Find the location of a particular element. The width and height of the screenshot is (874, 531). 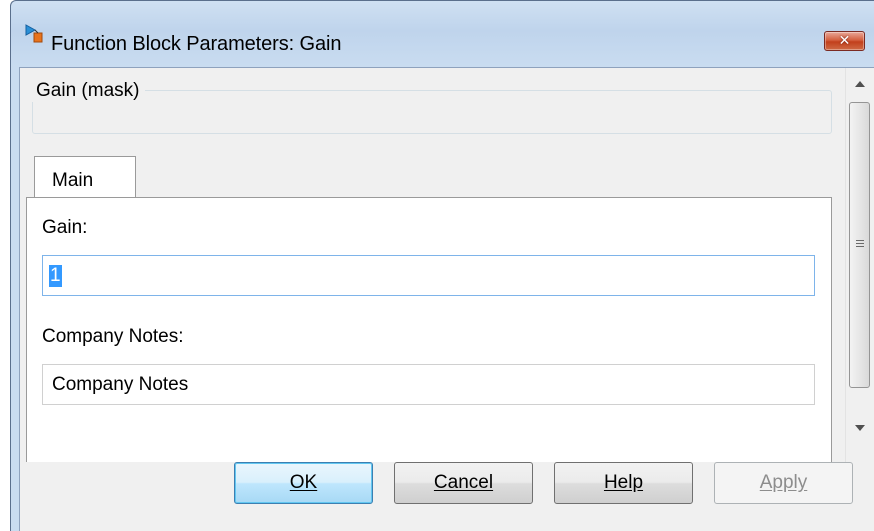

close-button: ✕ is located at coordinates (844, 41).